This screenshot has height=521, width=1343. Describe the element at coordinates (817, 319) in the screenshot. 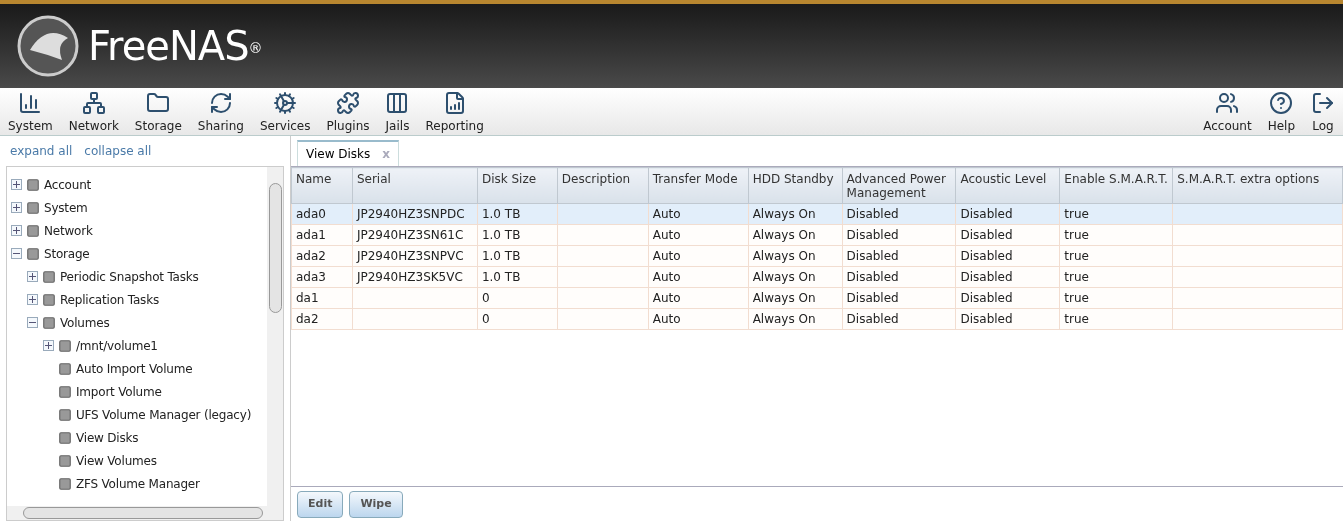

I see `table-row: da2 0 Auto Always On Disabled Disabled true` at that location.